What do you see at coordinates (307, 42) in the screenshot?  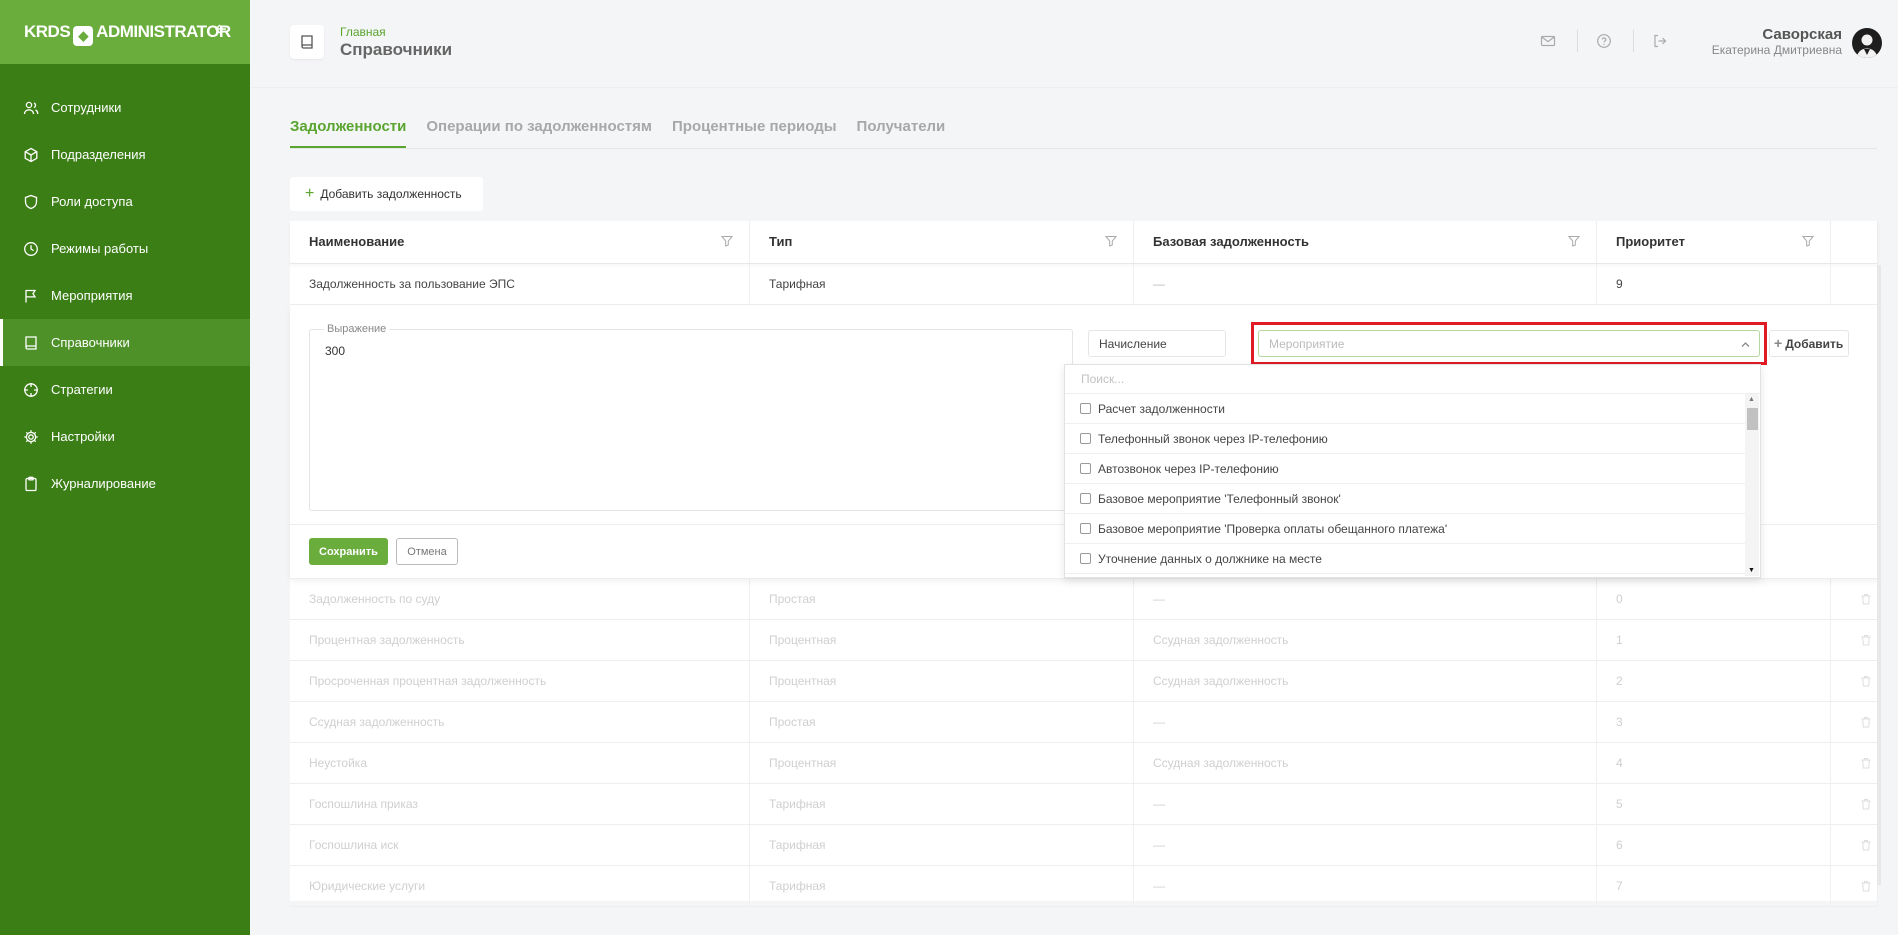 I see `page-icon-box` at bounding box center [307, 42].